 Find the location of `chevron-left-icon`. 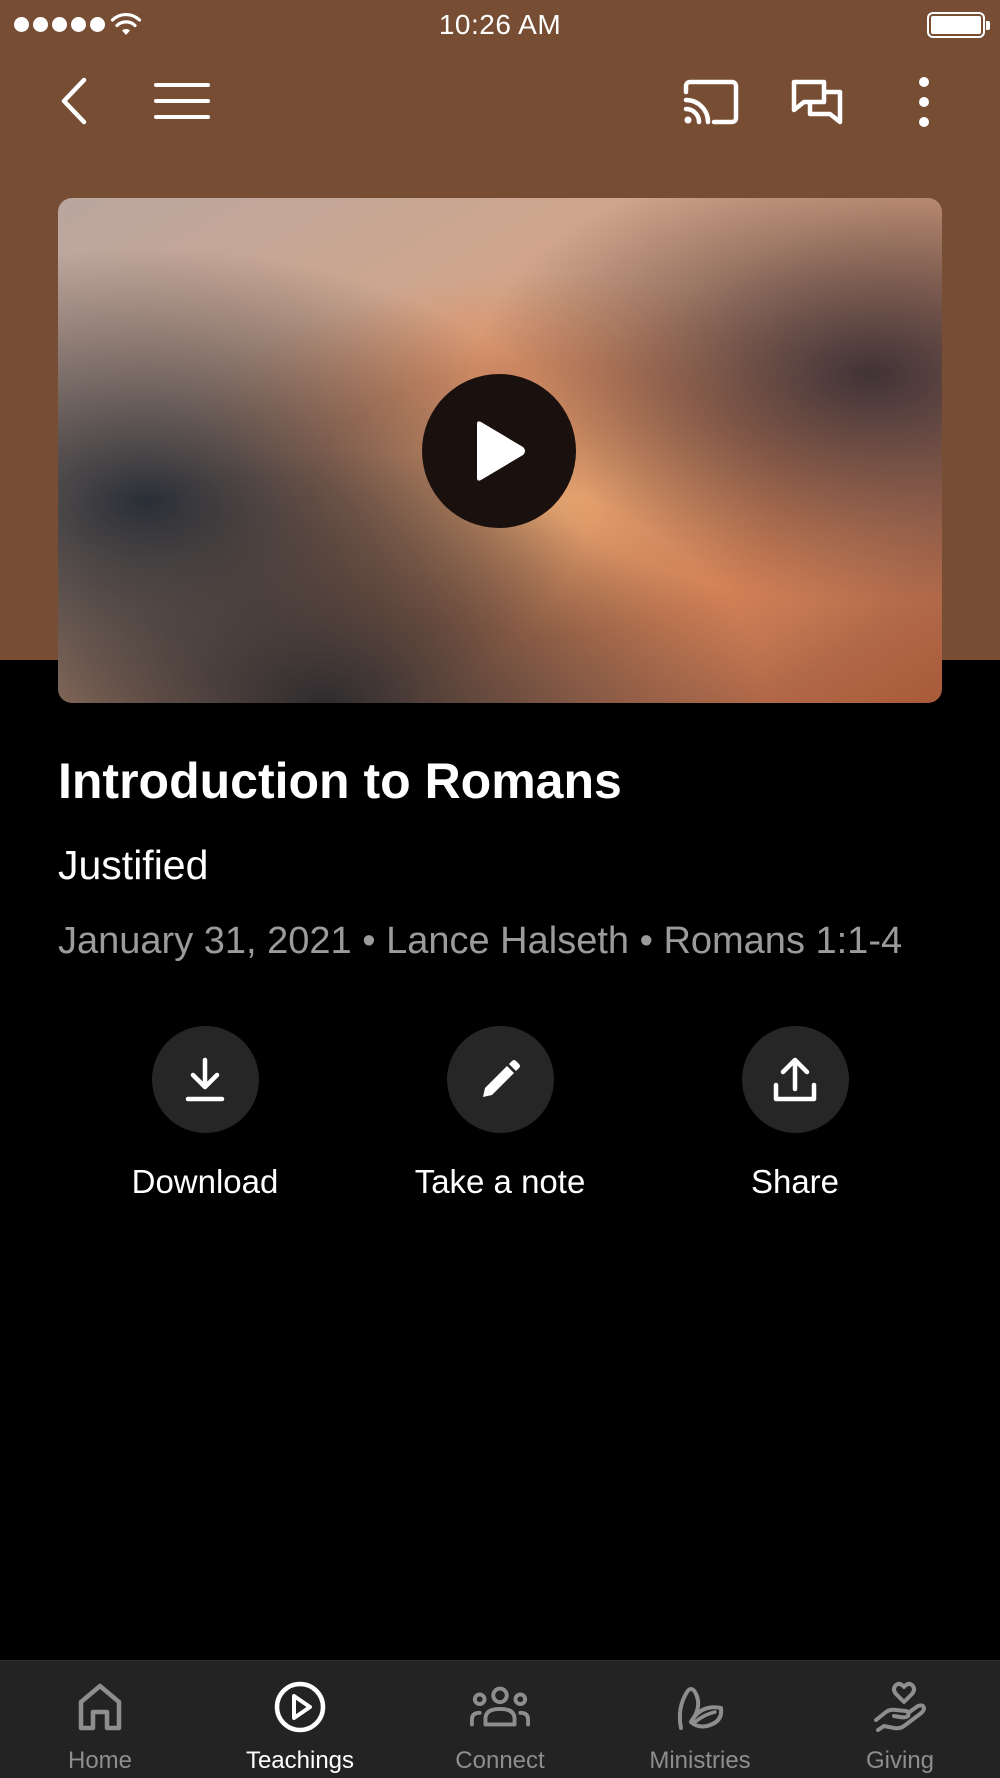

chevron-left-icon is located at coordinates (74, 101).